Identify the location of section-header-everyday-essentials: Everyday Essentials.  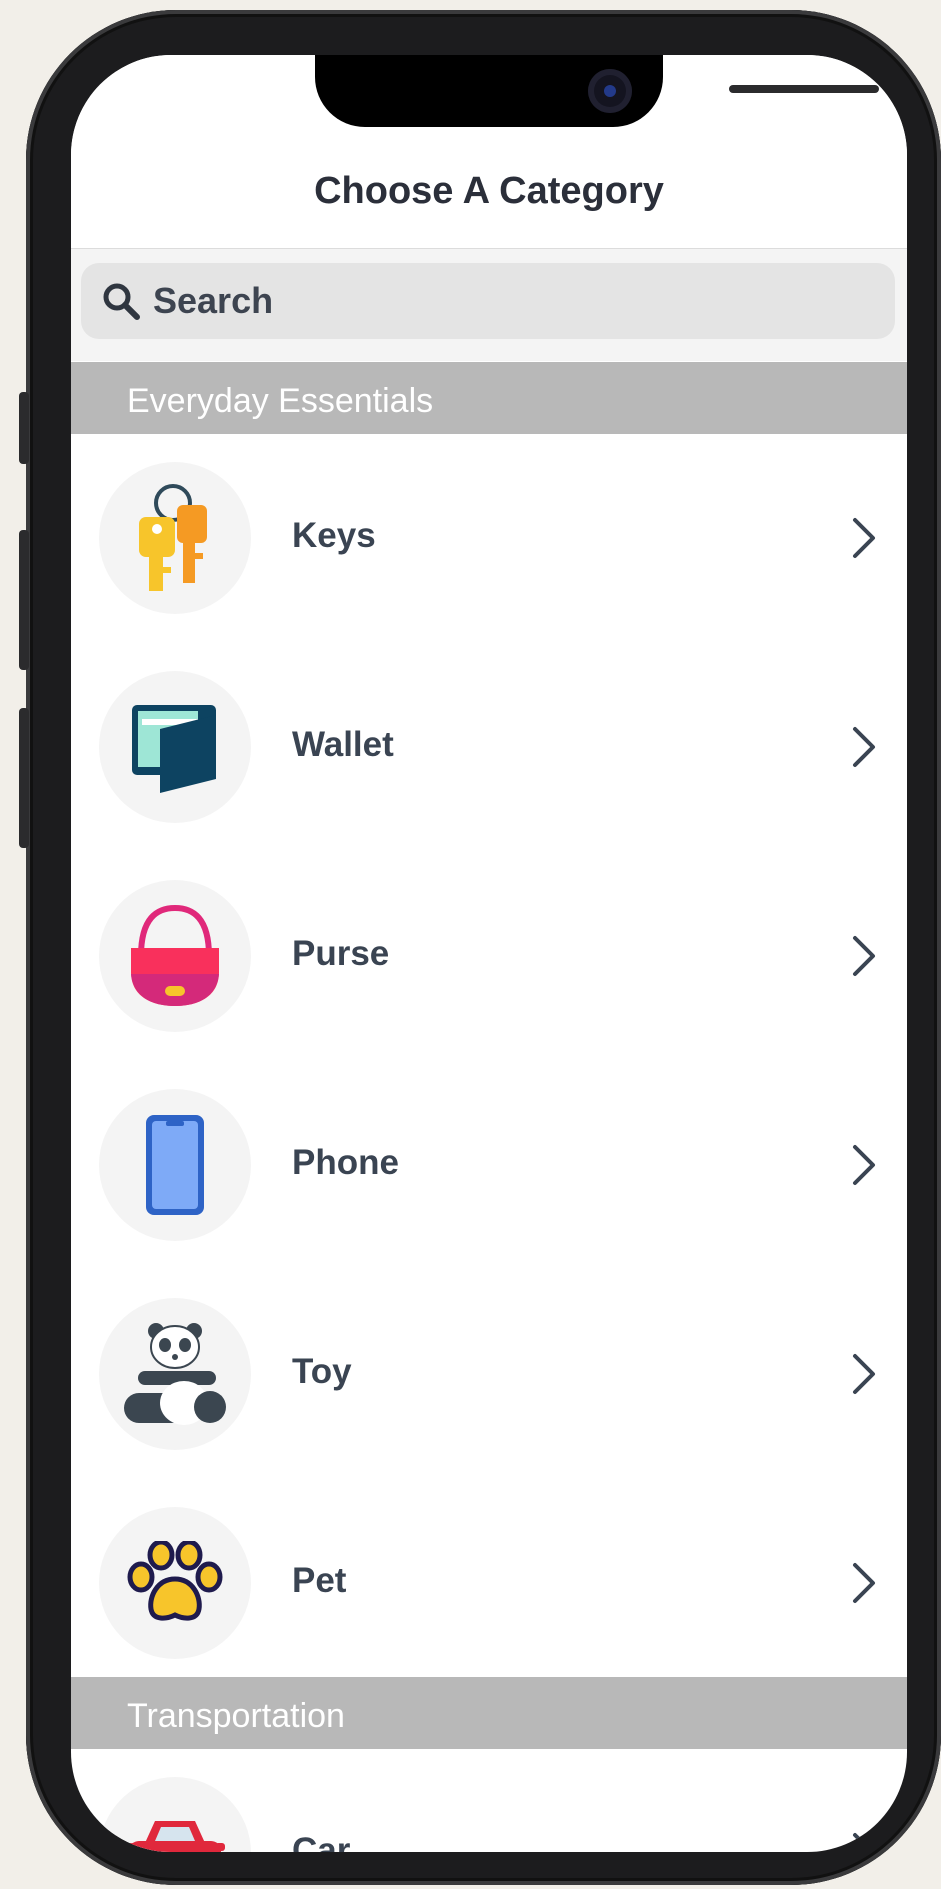
(489, 398).